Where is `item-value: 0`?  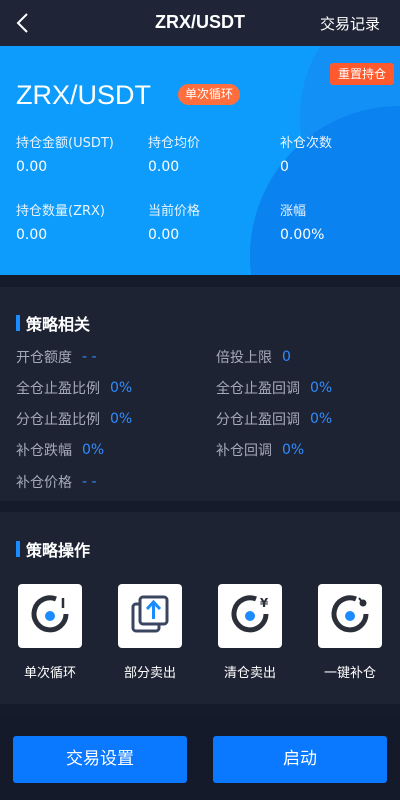
item-value: 0 is located at coordinates (286, 357).